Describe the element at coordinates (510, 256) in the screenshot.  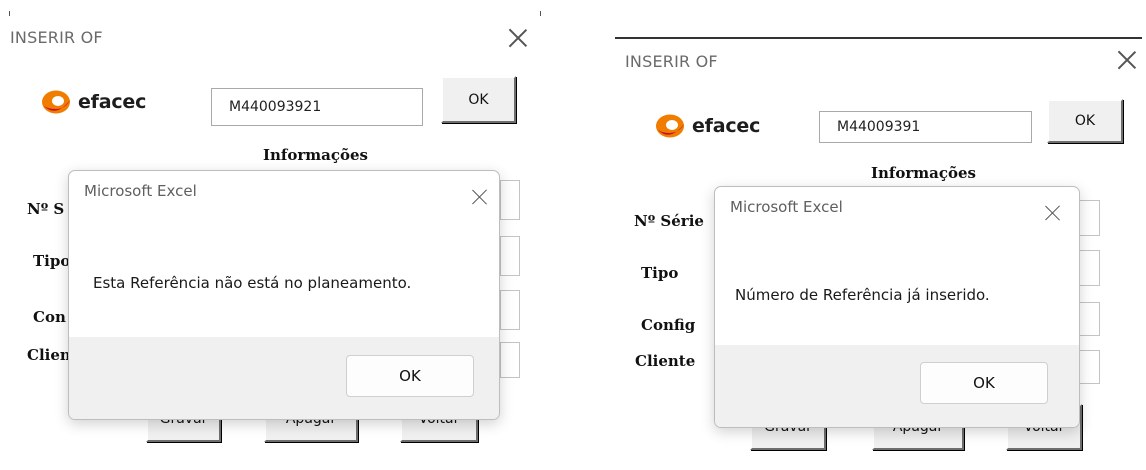
I see `tipo-field` at that location.